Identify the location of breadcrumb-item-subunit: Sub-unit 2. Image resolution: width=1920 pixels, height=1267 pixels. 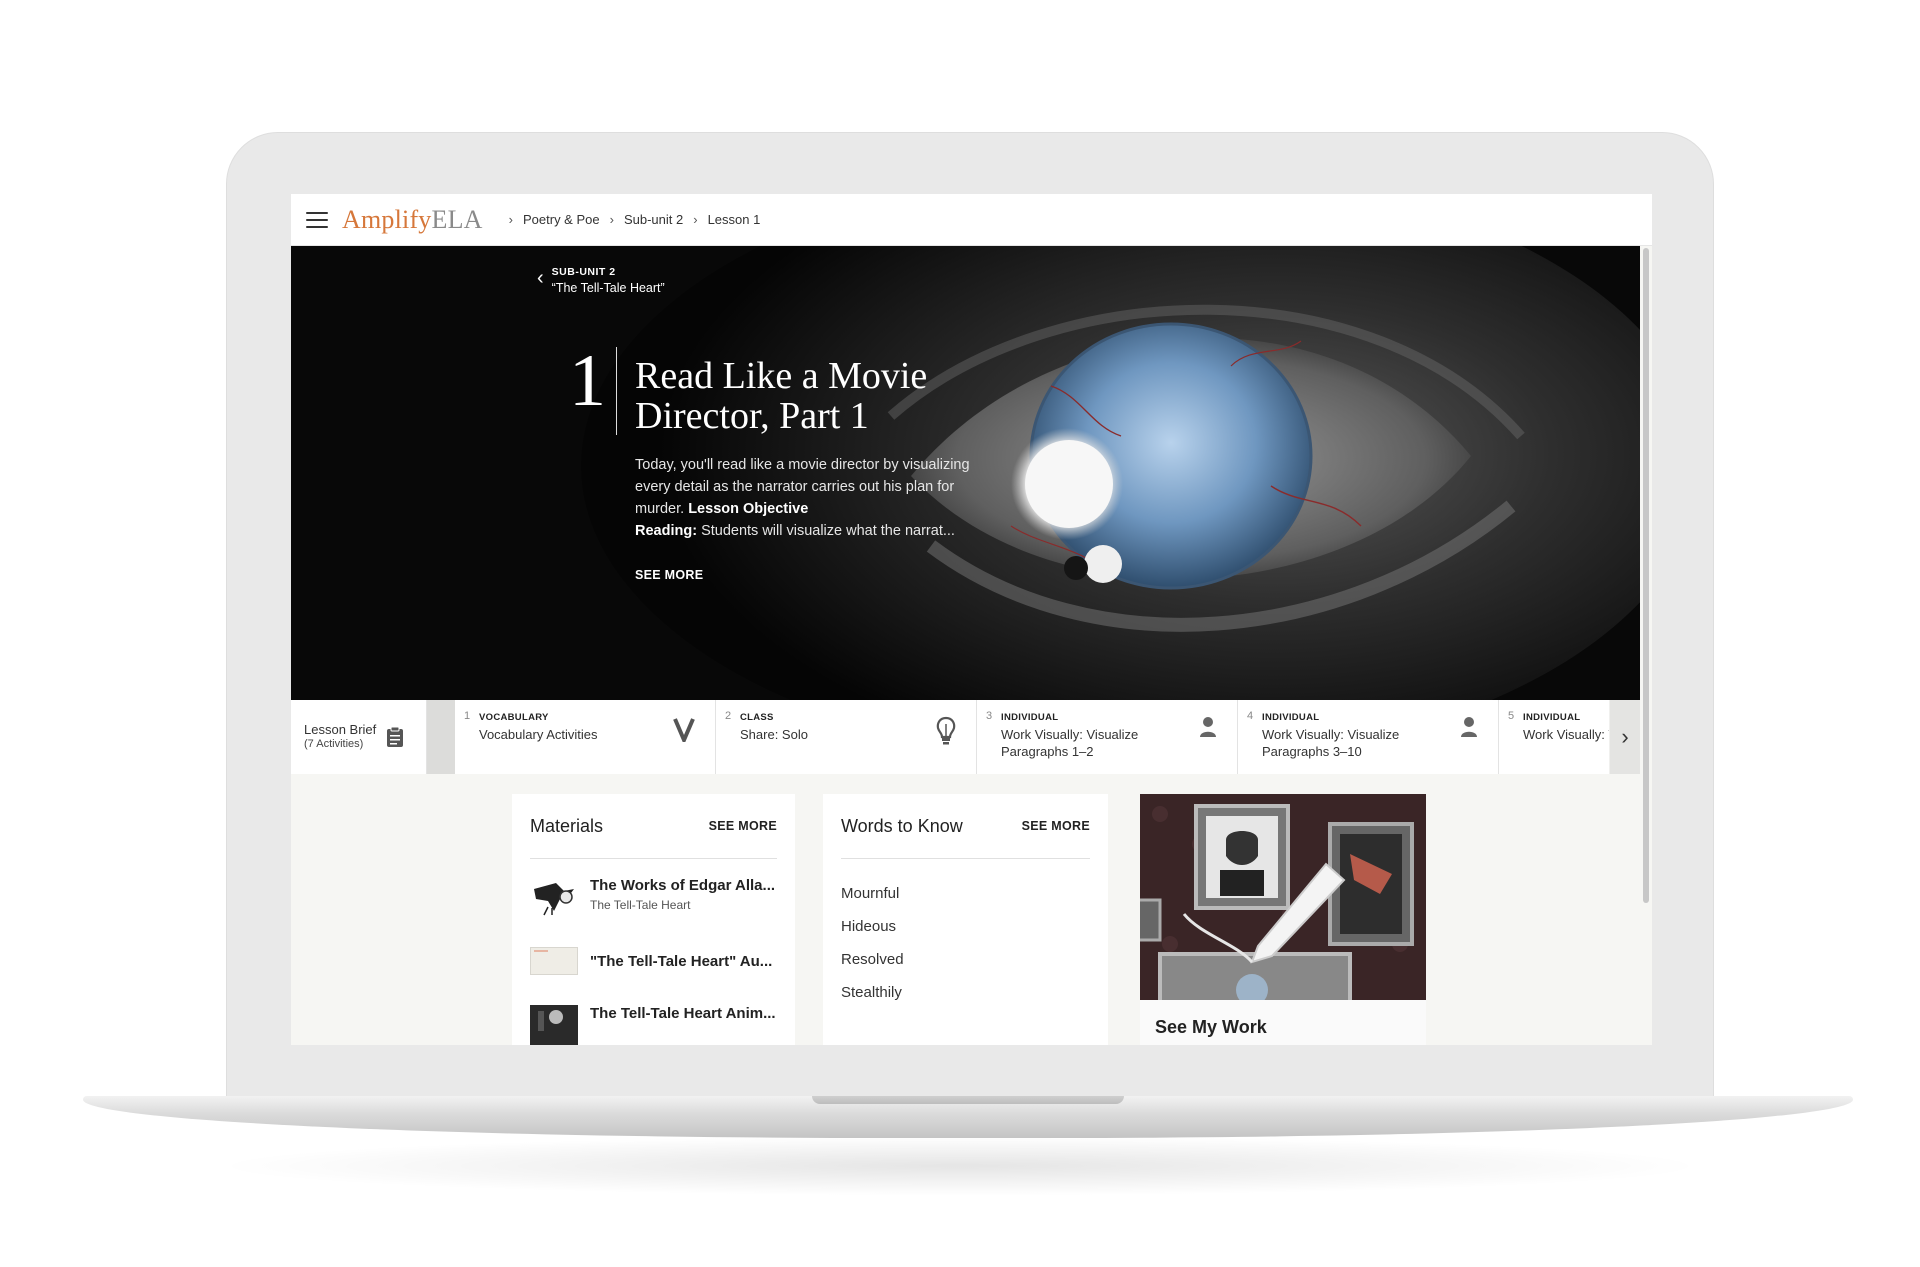
(653, 219).